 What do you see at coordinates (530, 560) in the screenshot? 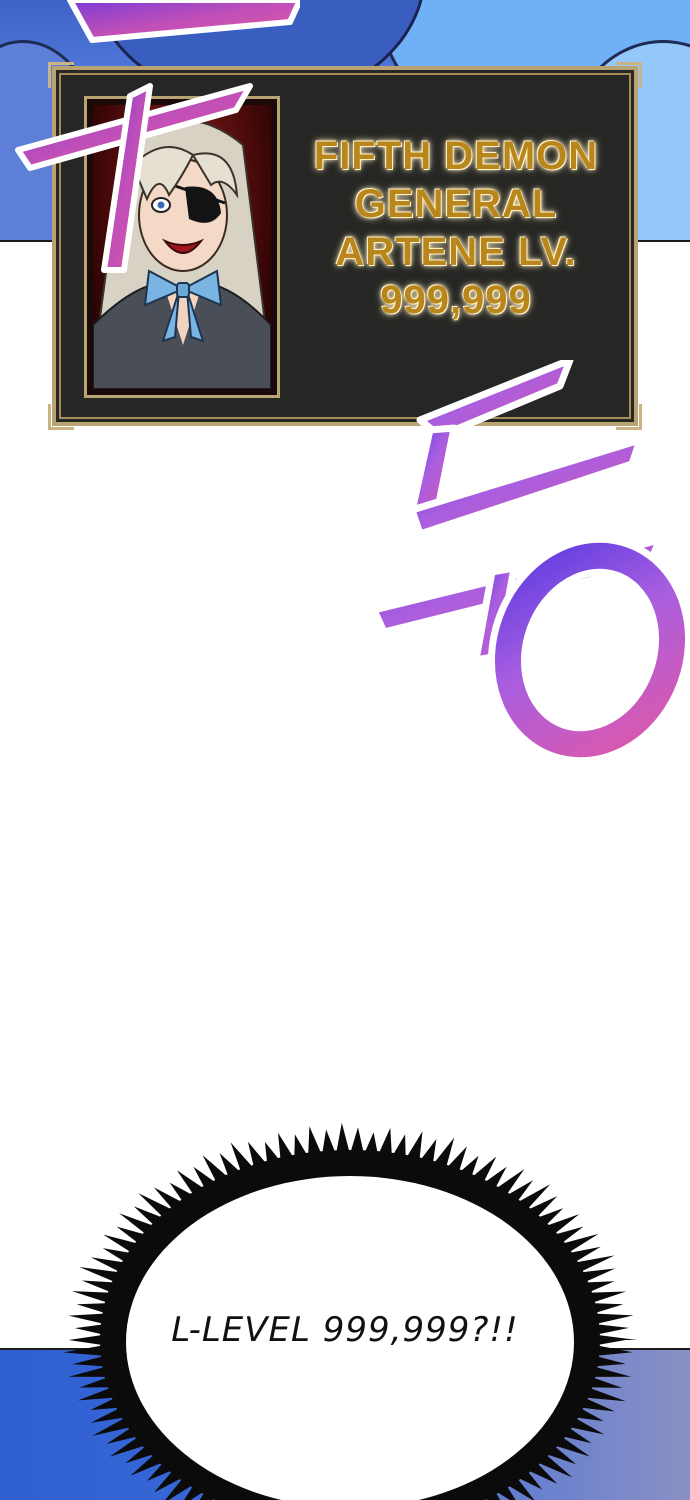
I see `sfx-duung-glyph` at bounding box center [530, 560].